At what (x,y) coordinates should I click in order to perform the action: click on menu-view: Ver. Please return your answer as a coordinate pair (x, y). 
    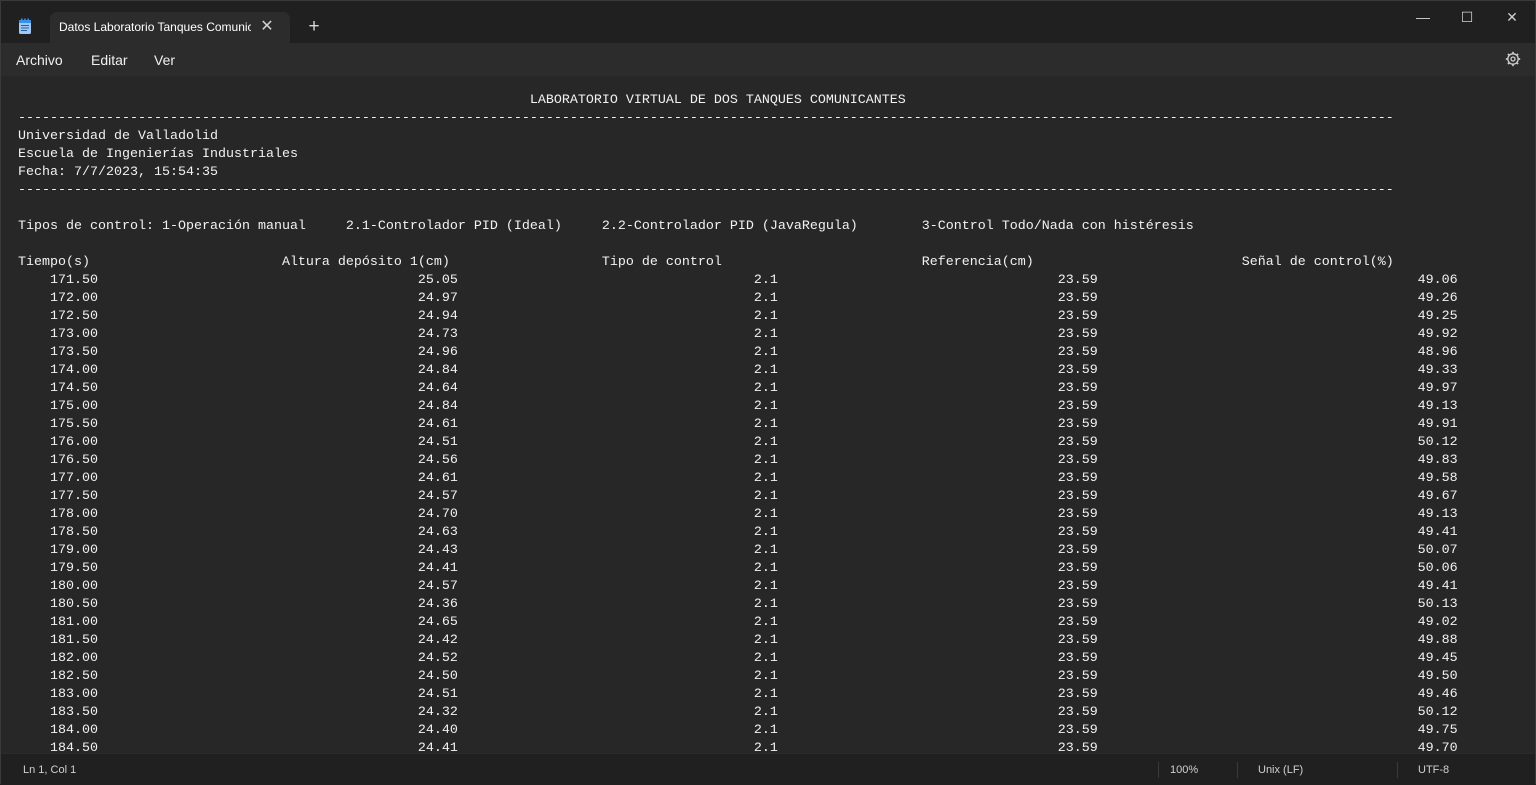
    Looking at the image, I should click on (164, 60).